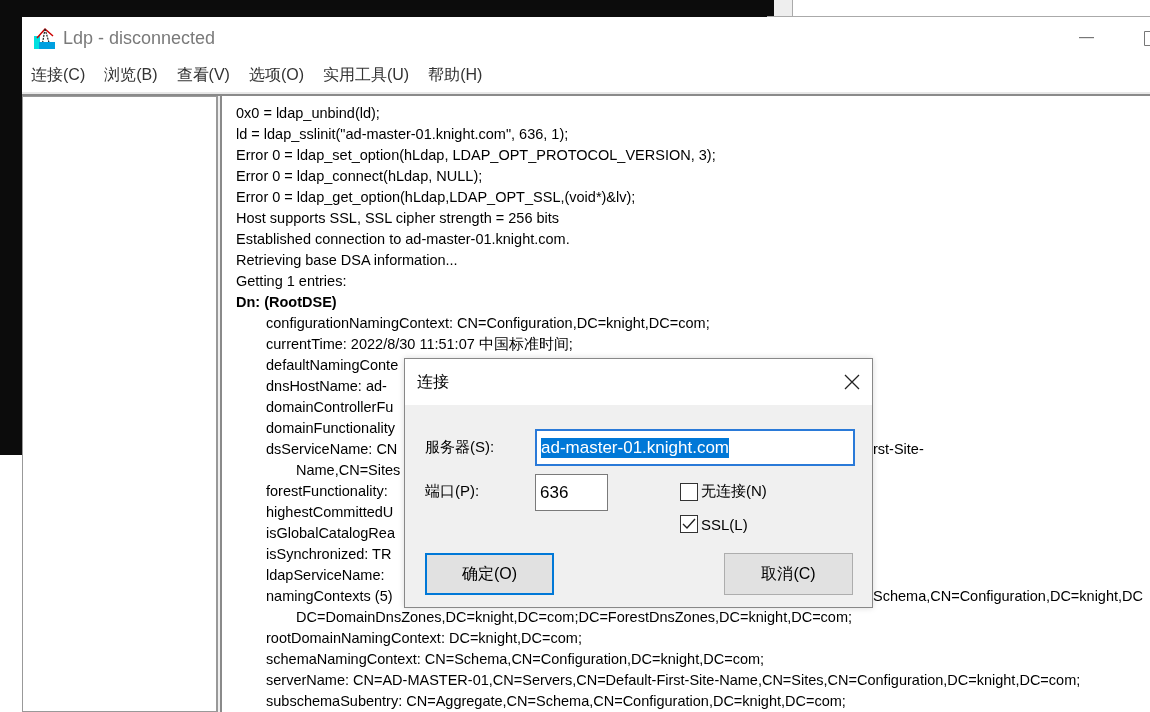 The image size is (1150, 712). Describe the element at coordinates (330, 407) in the screenshot. I see `log-line: domainControllerFu` at that location.